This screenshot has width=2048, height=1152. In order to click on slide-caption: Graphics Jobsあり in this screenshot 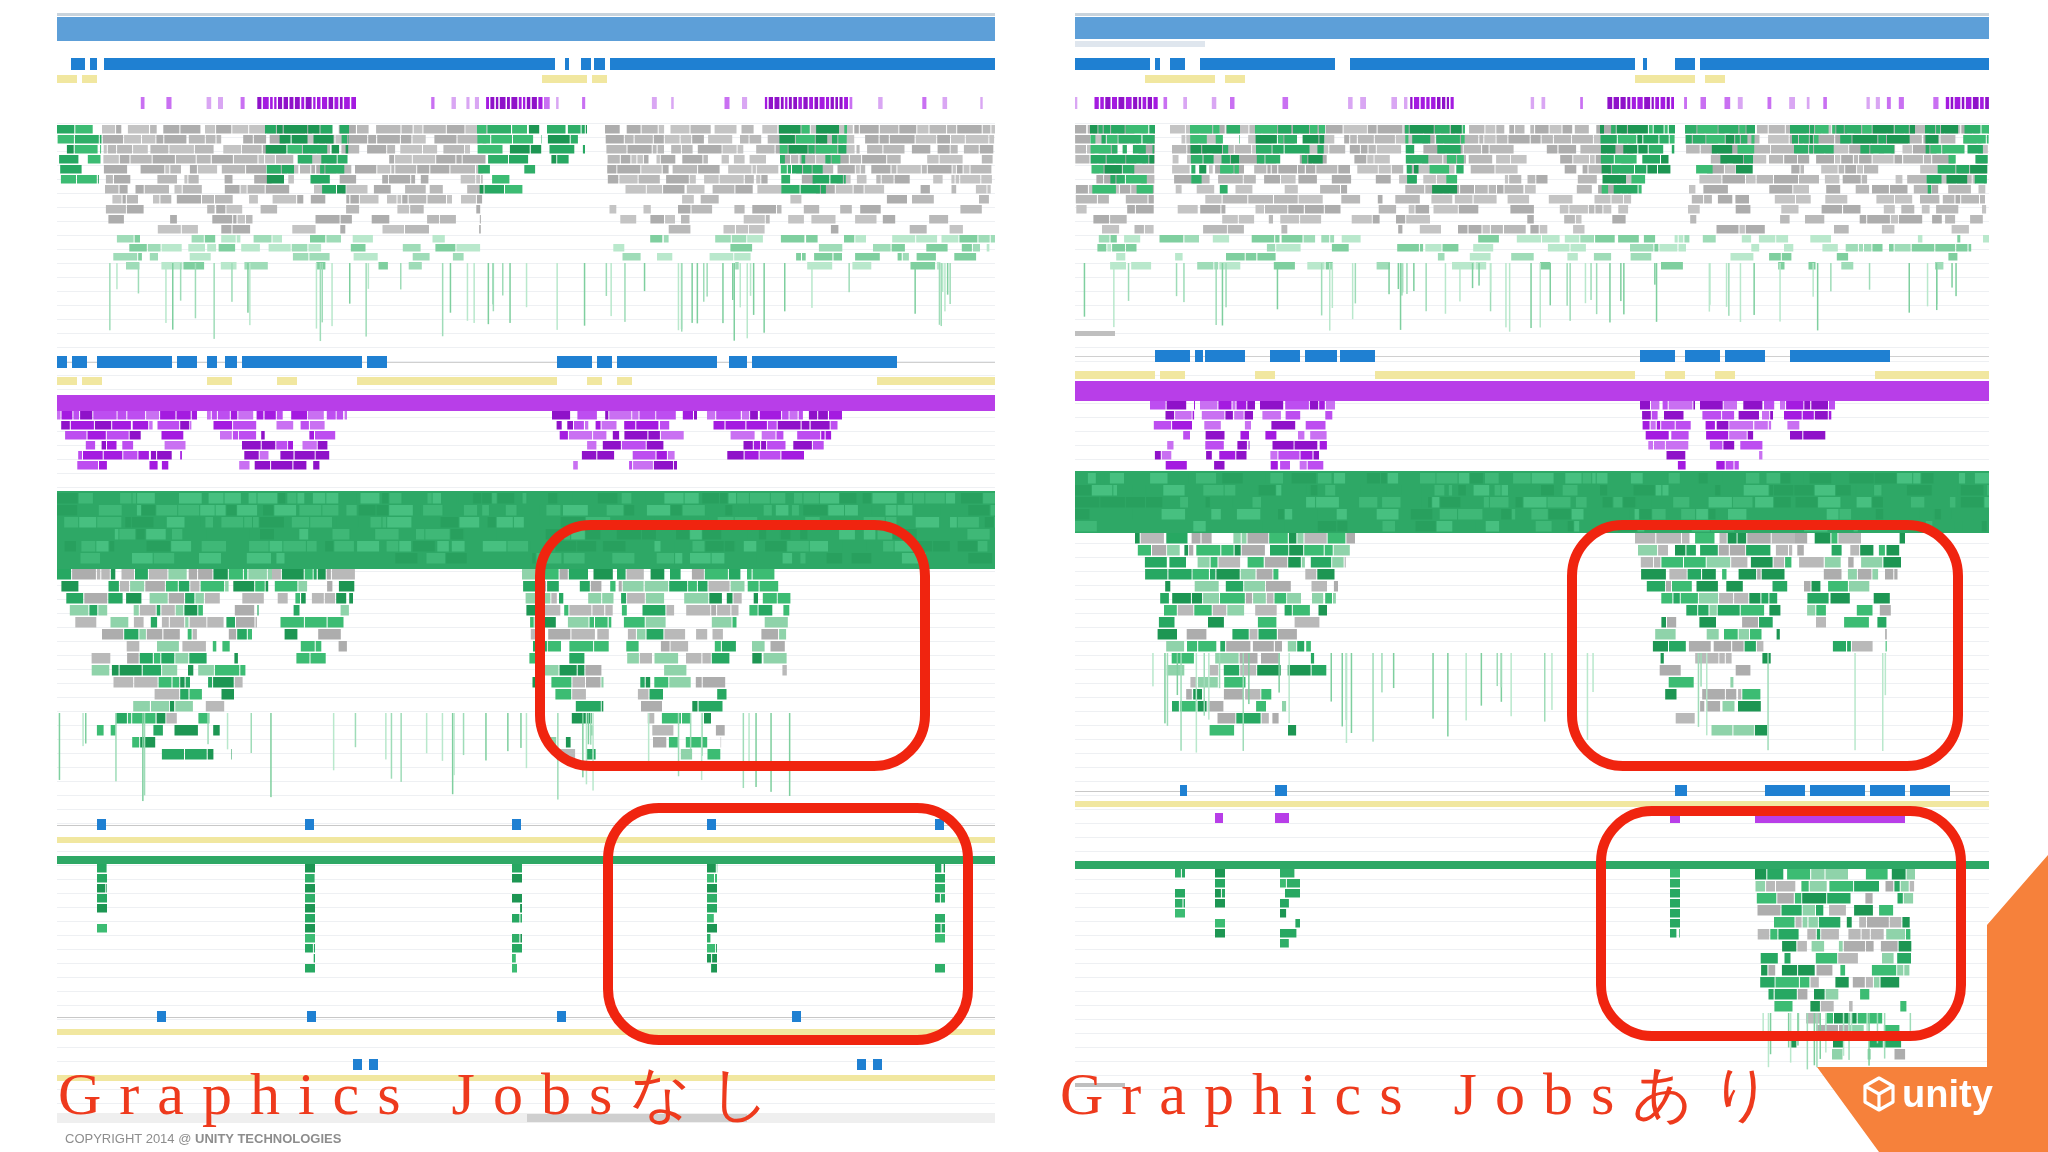, I will do `click(1425, 1094)`.